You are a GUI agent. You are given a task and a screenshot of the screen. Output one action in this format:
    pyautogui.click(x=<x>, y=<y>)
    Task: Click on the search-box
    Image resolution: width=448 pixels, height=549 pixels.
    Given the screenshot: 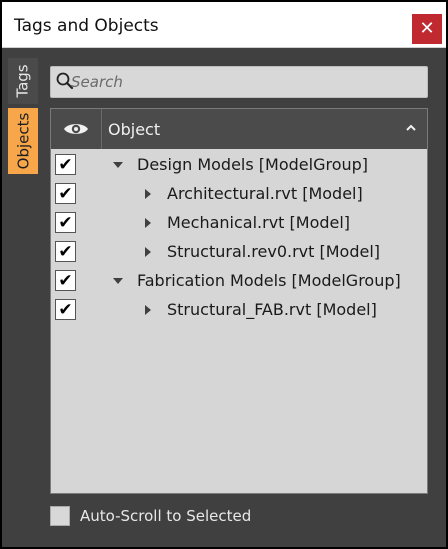 What is the action you would take?
    pyautogui.click(x=239, y=82)
    